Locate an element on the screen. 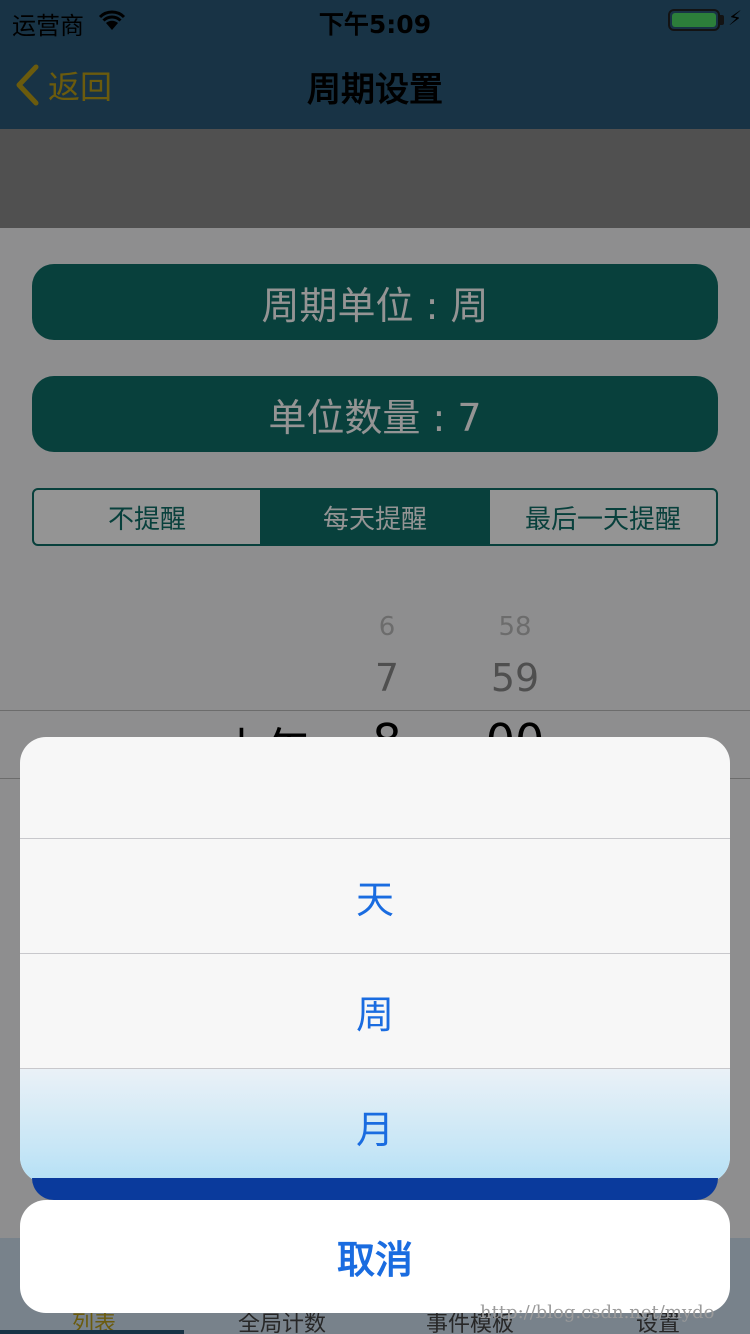  option-day: 天 is located at coordinates (375, 896).